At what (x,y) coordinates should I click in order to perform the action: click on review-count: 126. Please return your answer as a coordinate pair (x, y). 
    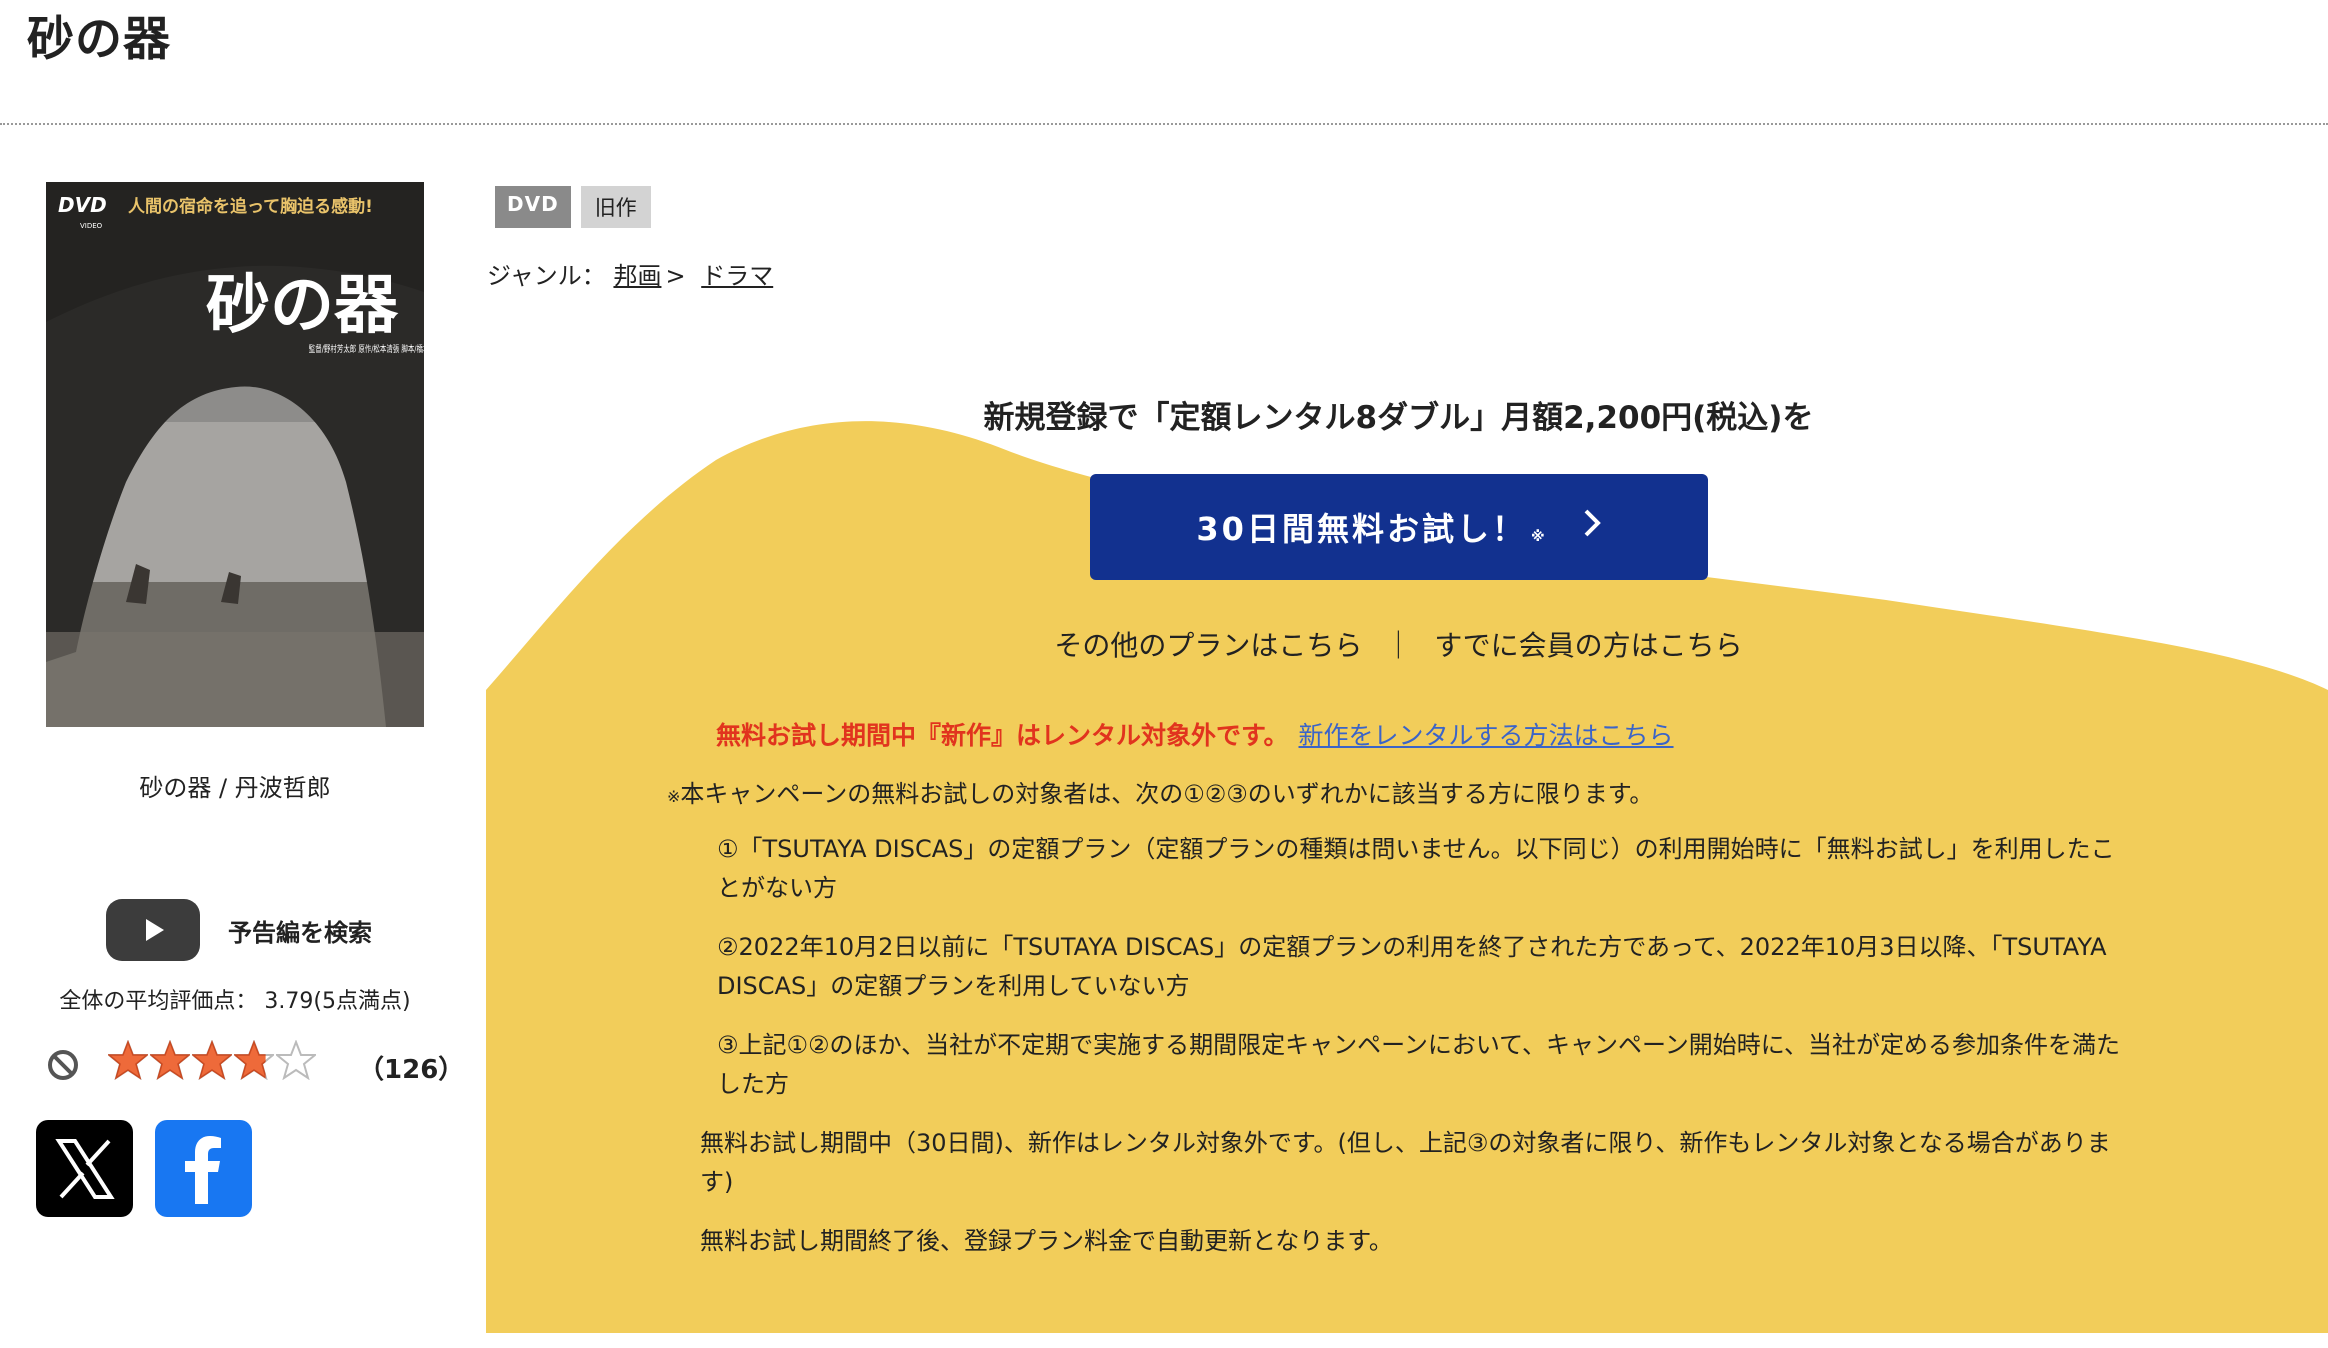
    Looking at the image, I should click on (411, 1070).